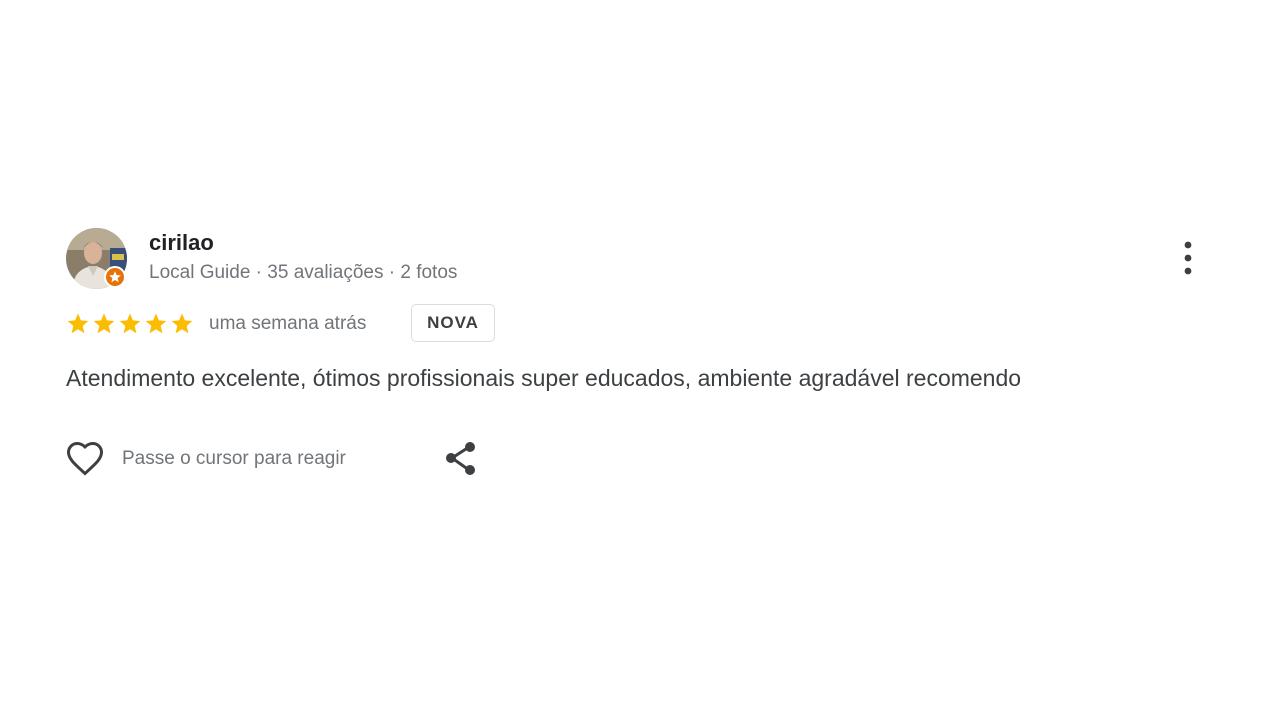 This screenshot has height=720, width=1280. I want to click on more-options-button, so click(1188, 258).